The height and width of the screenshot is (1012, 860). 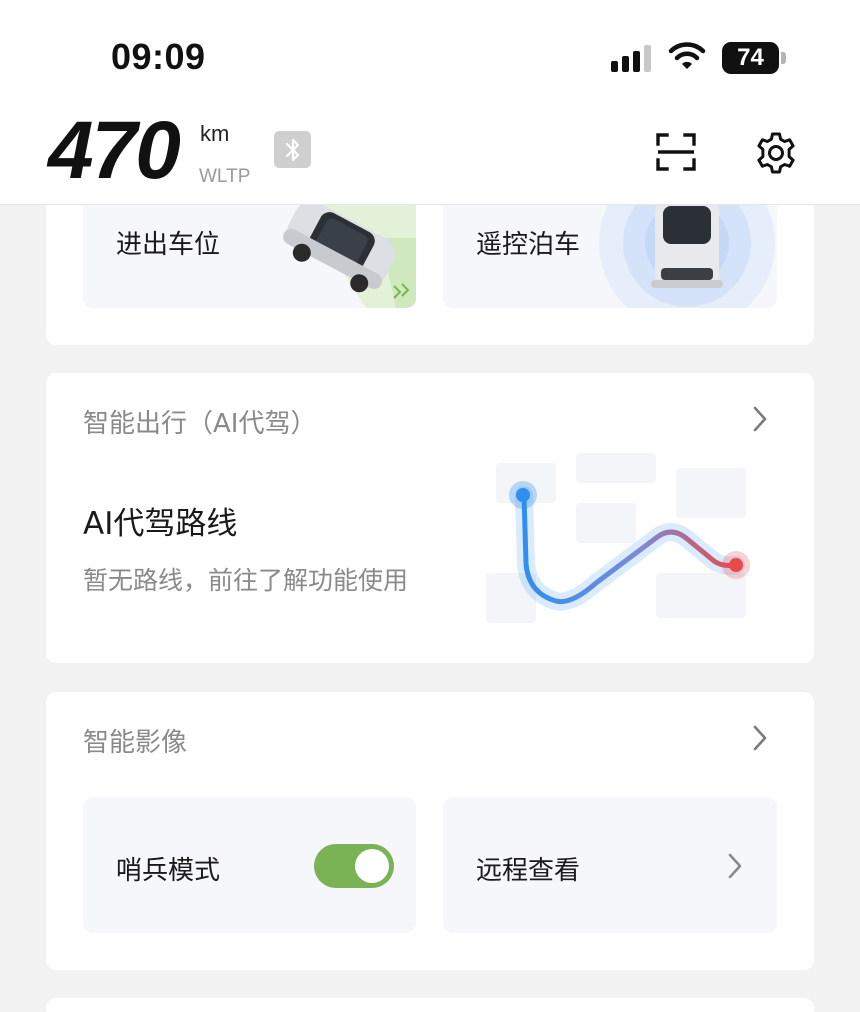 What do you see at coordinates (349, 253) in the screenshot?
I see `car-parking-illustration` at bounding box center [349, 253].